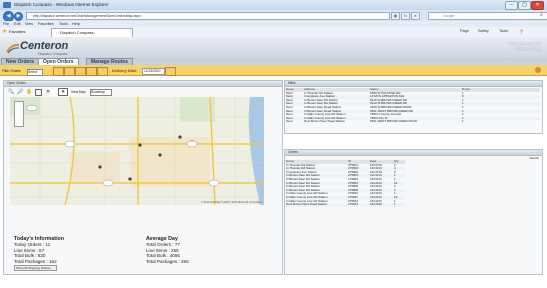 The height and width of the screenshot is (288, 547). I want to click on orders-row-cell: 12/13/10, so click(381, 205).